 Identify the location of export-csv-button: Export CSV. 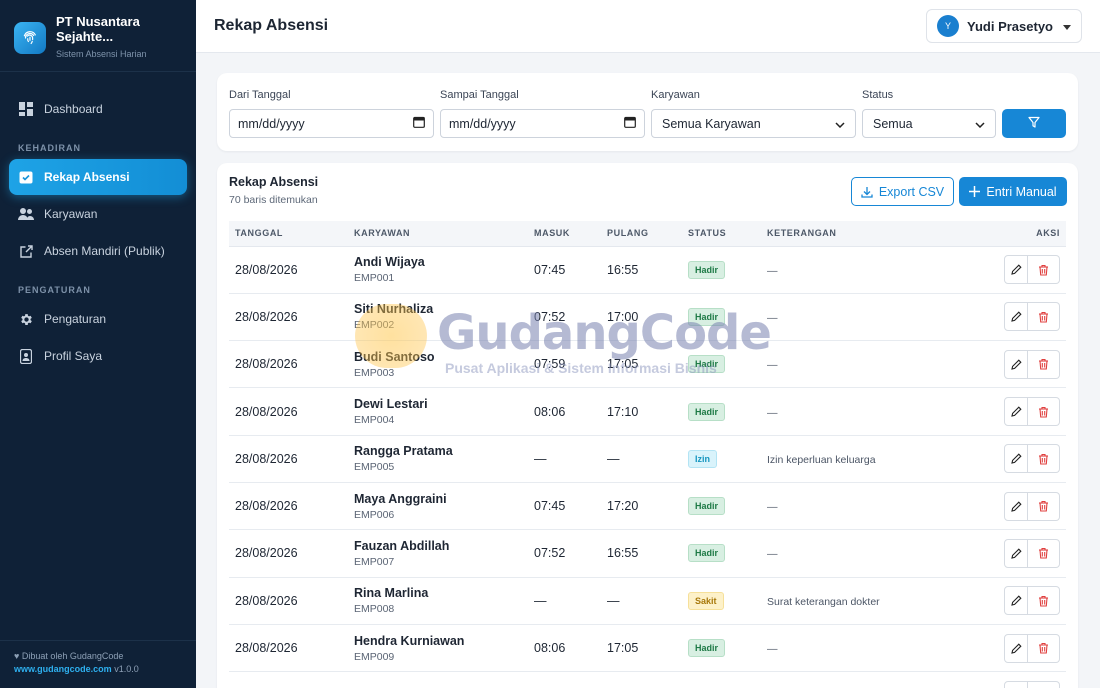
(902, 191).